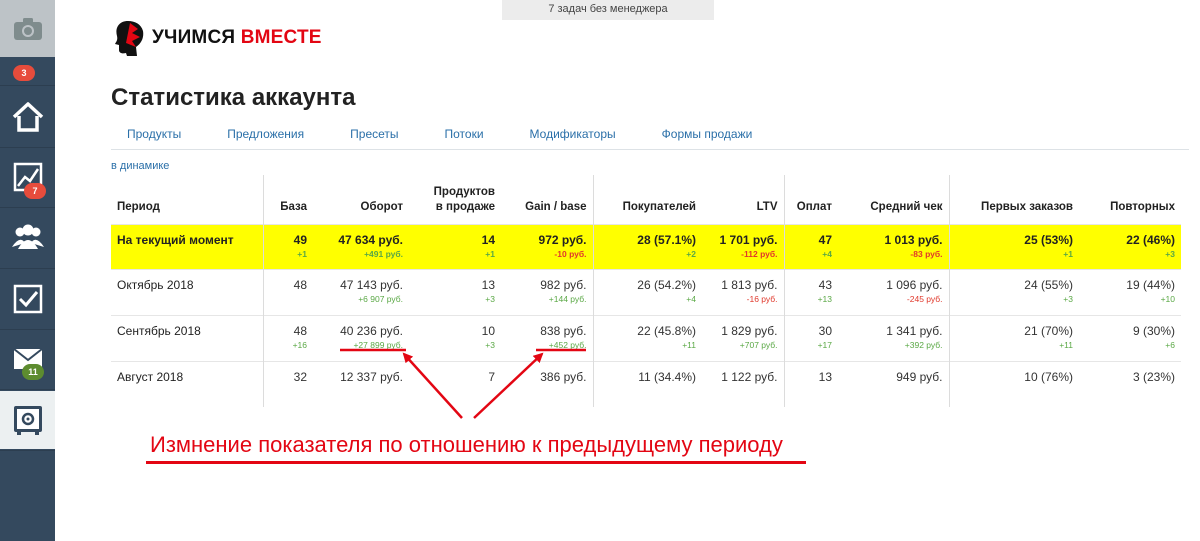 The image size is (1200, 541). What do you see at coordinates (700, 134) in the screenshot?
I see `tab-sale-forms: Формы продажи` at bounding box center [700, 134].